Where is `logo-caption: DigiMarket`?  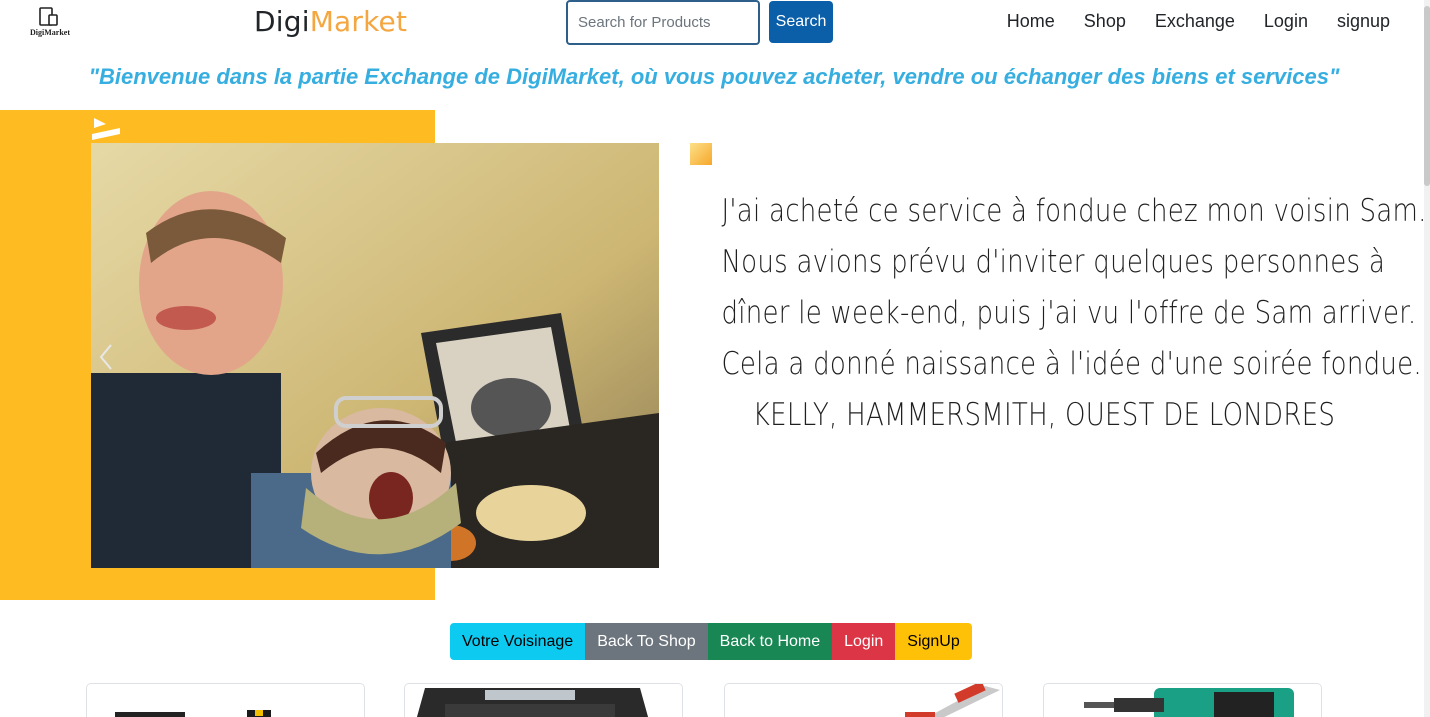
logo-caption: DigiMarket is located at coordinates (50, 32).